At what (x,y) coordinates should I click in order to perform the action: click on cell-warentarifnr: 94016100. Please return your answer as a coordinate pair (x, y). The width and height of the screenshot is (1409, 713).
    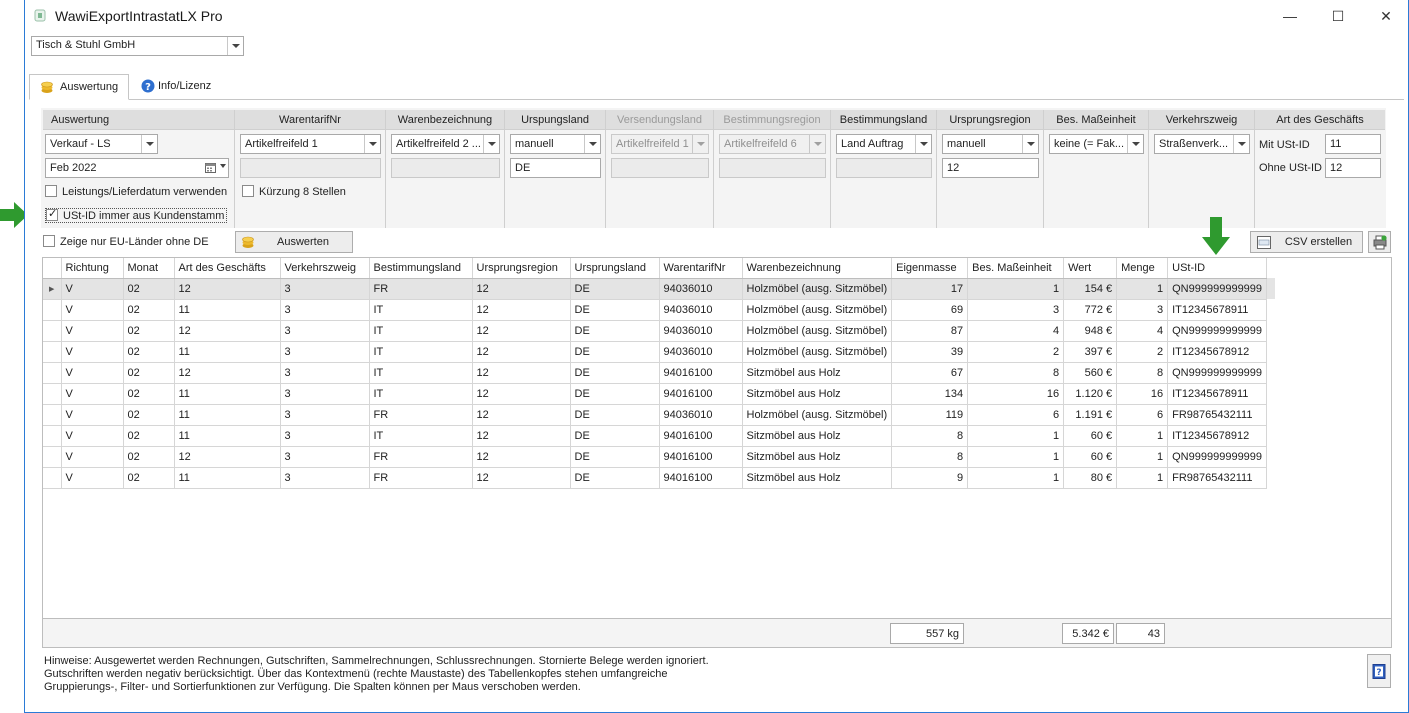
    Looking at the image, I should click on (701, 373).